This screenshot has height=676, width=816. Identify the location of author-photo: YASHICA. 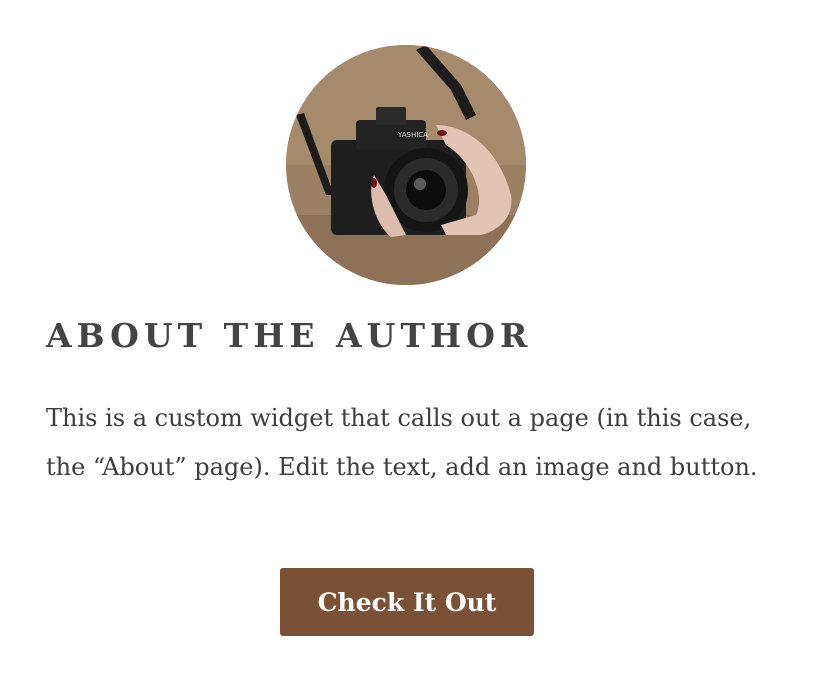
(406, 165).